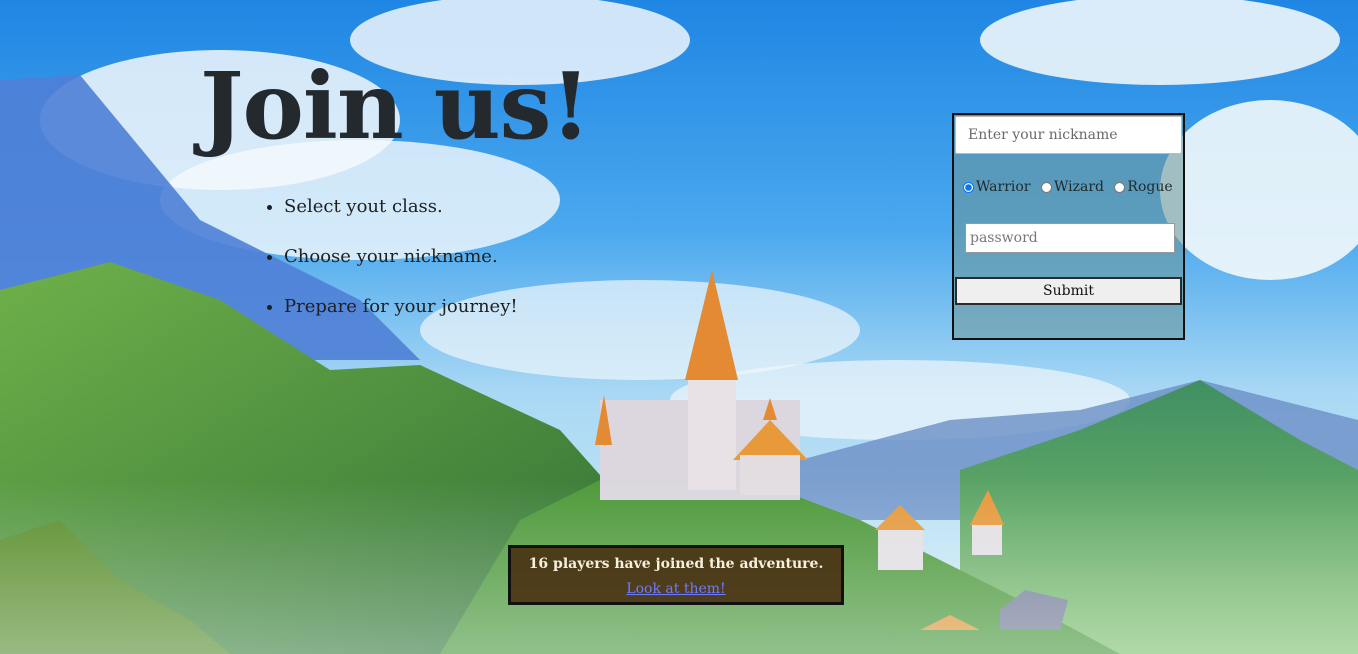 This screenshot has width=1358, height=654. What do you see at coordinates (401, 257) in the screenshot?
I see `step-item-nickname: Choose your nickname.` at bounding box center [401, 257].